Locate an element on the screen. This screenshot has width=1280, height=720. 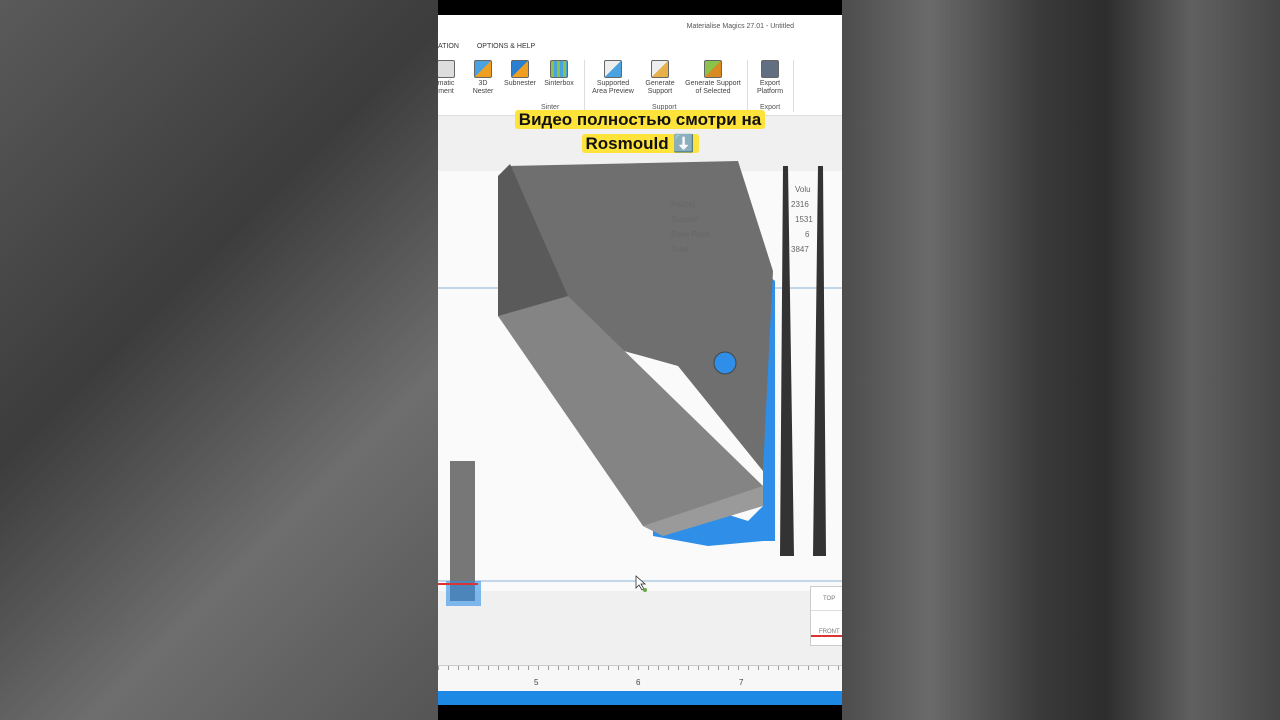
stats-row: Total 3847 is located at coordinates (740, 249).